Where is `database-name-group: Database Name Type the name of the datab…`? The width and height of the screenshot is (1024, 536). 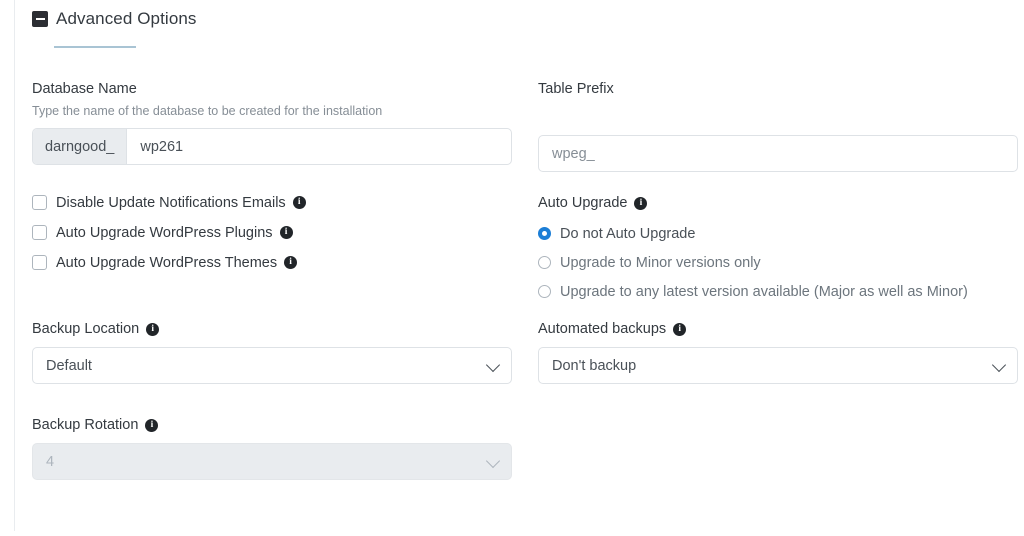 database-name-group: Database Name Type the name of the datab… is located at coordinates (272, 122).